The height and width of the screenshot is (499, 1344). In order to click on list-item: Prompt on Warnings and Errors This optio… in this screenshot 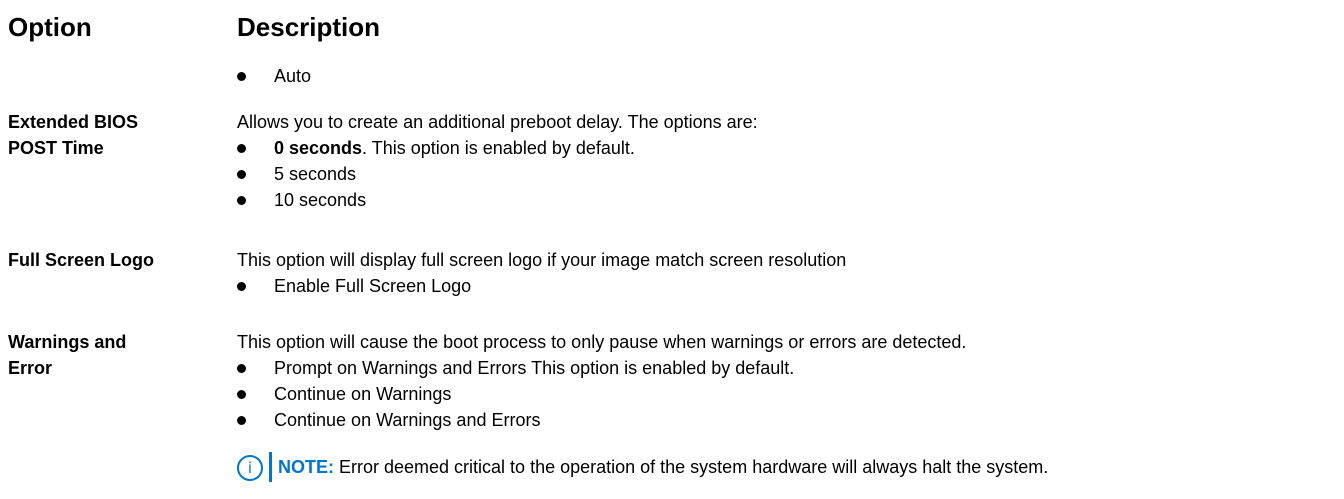, I will do `click(787, 368)`.